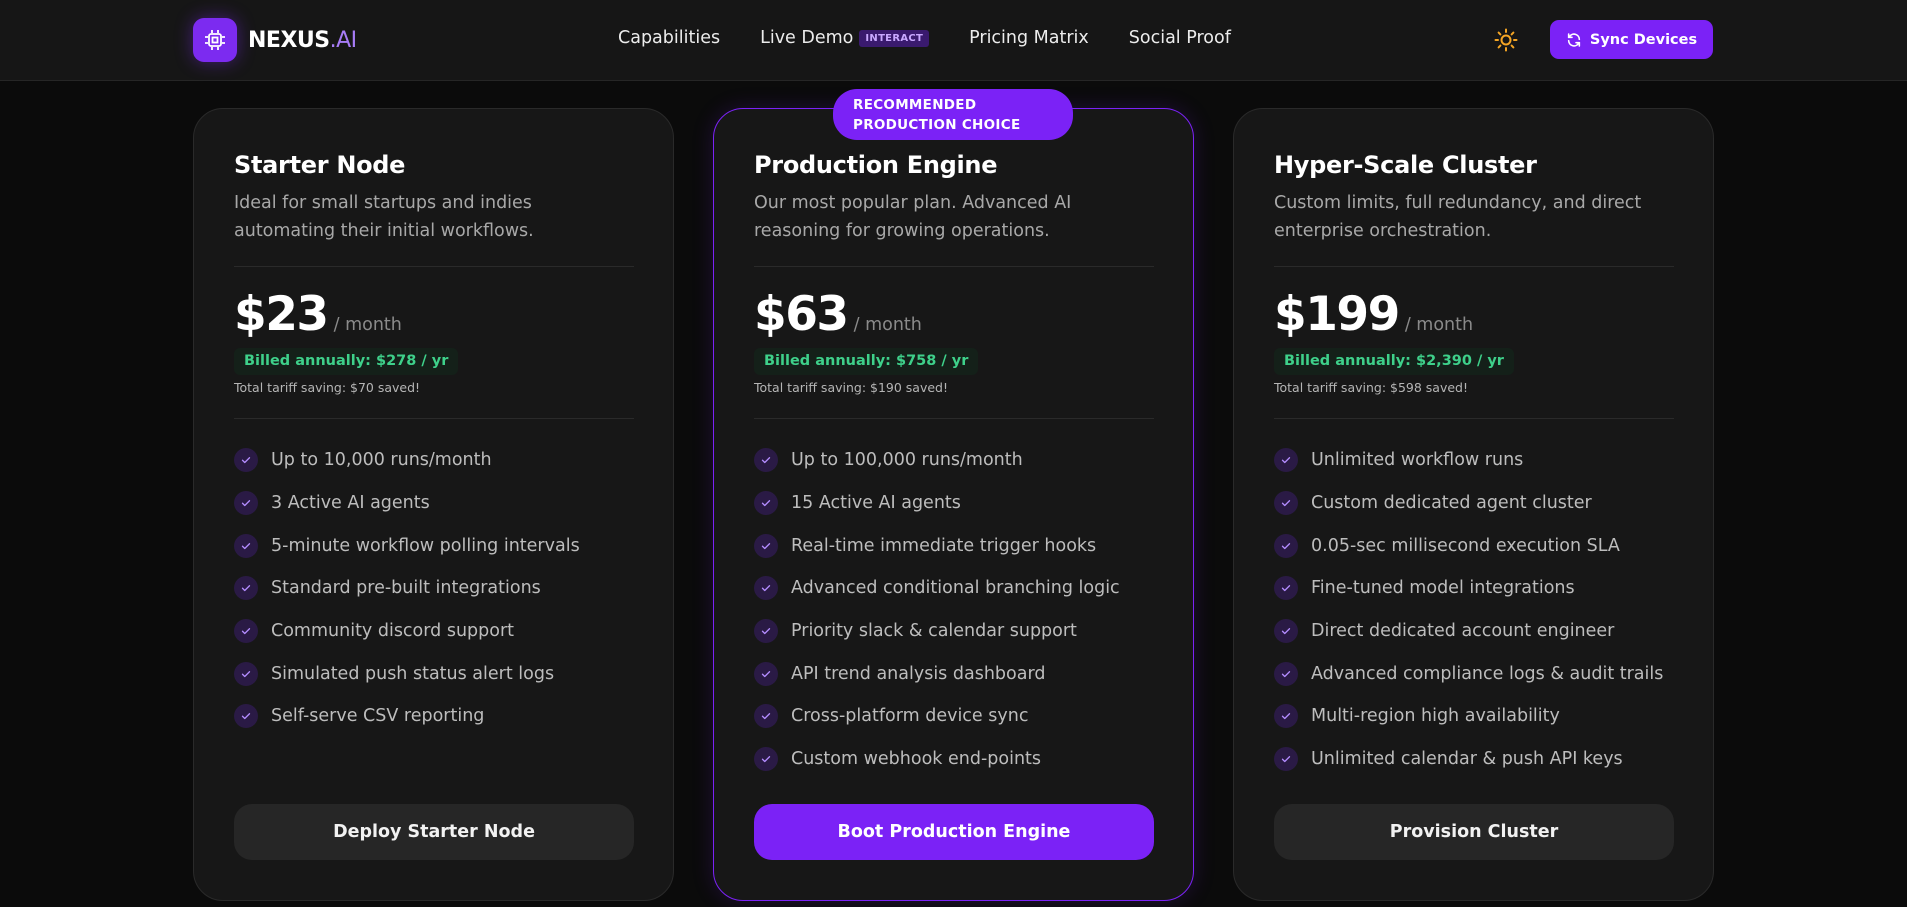  What do you see at coordinates (937, 503) in the screenshot?
I see `list-item: 15 Active AI agents` at bounding box center [937, 503].